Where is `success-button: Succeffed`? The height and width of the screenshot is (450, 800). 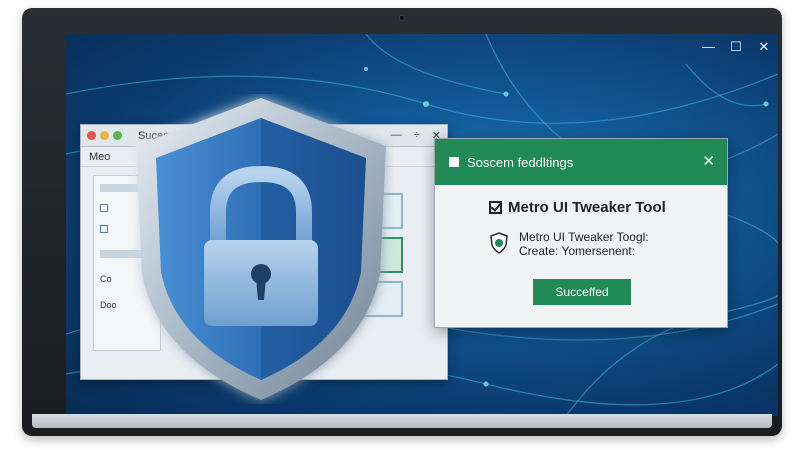
success-button: Succeffed is located at coordinates (582, 292).